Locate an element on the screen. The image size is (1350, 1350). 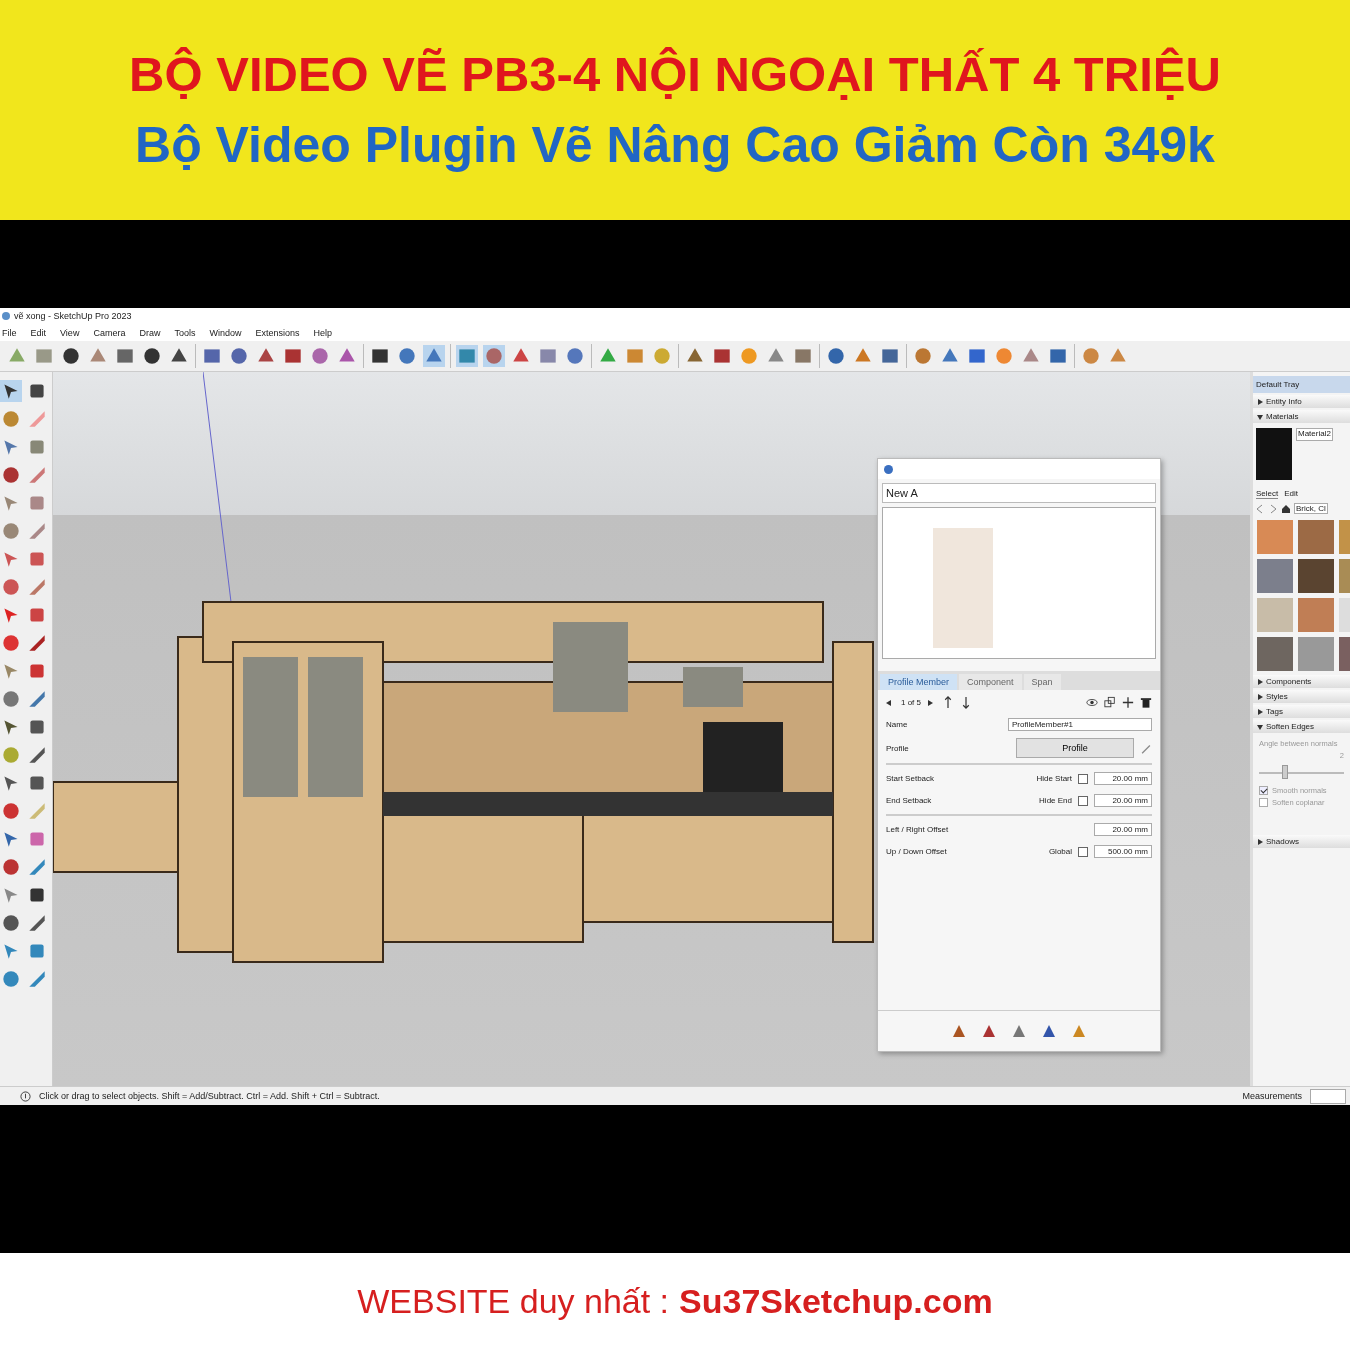
tray-section-header: Tags is located at coordinates (1301, 711).